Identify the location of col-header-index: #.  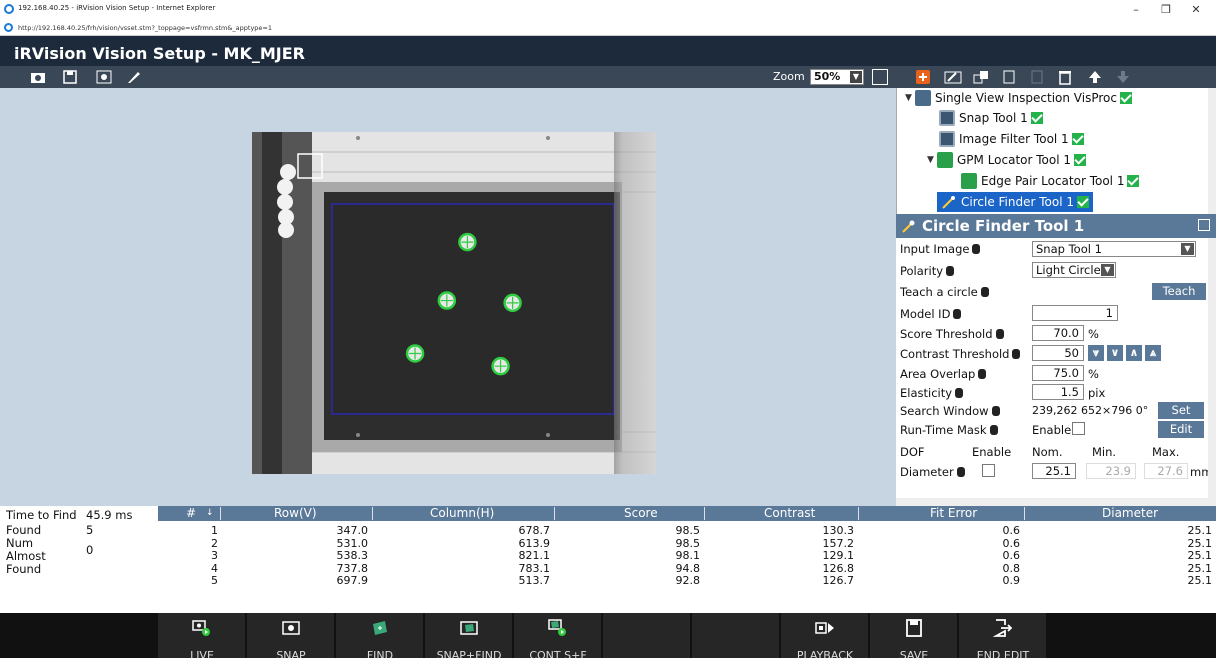
(191, 513).